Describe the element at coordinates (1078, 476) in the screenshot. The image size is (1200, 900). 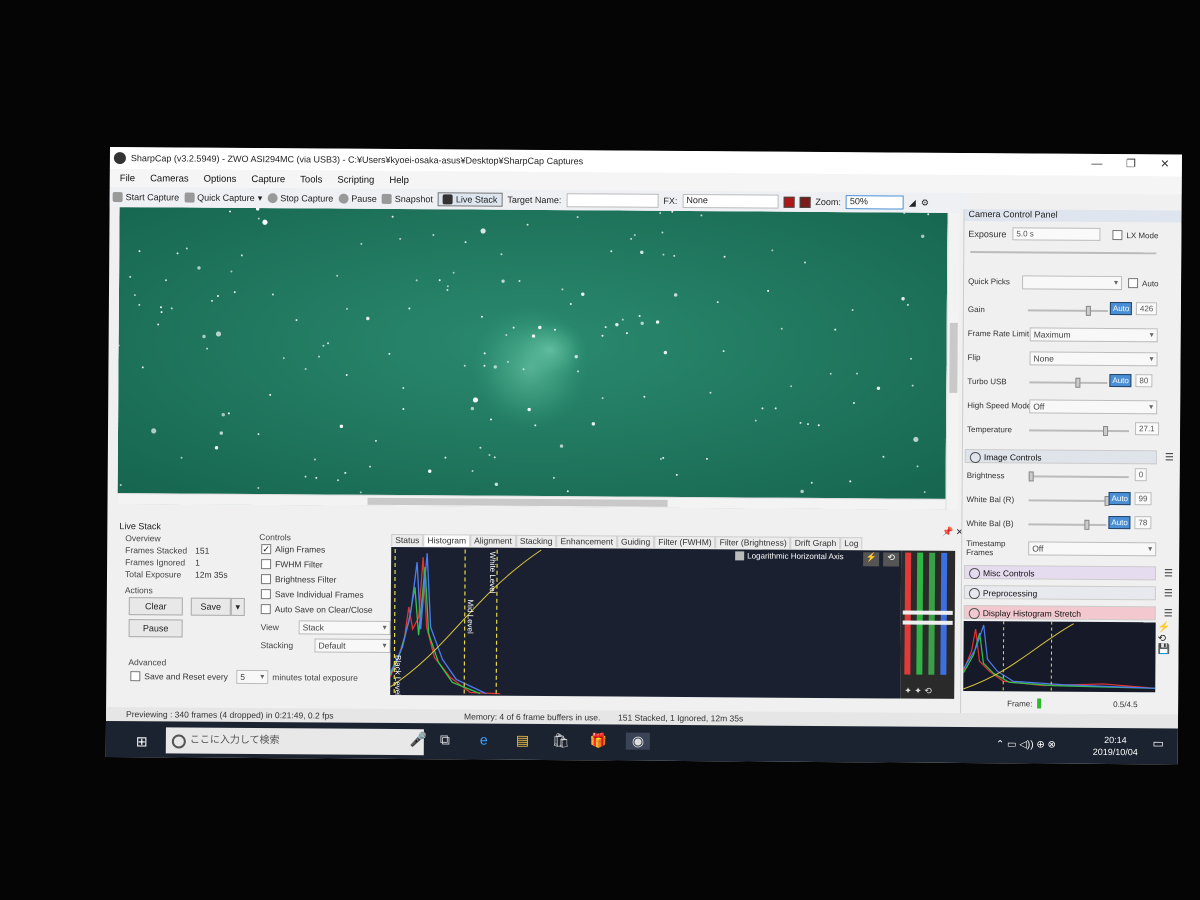
I see `brightness-slider` at that location.